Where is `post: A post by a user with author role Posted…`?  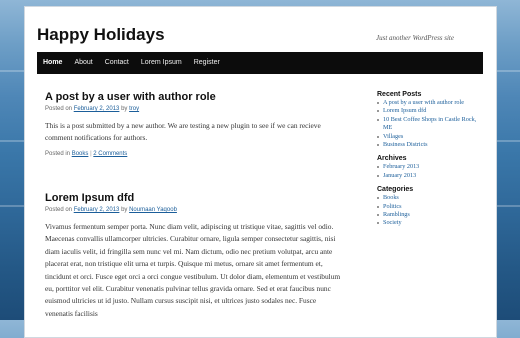 post: A post by a user with author role Posted… is located at coordinates (195, 124).